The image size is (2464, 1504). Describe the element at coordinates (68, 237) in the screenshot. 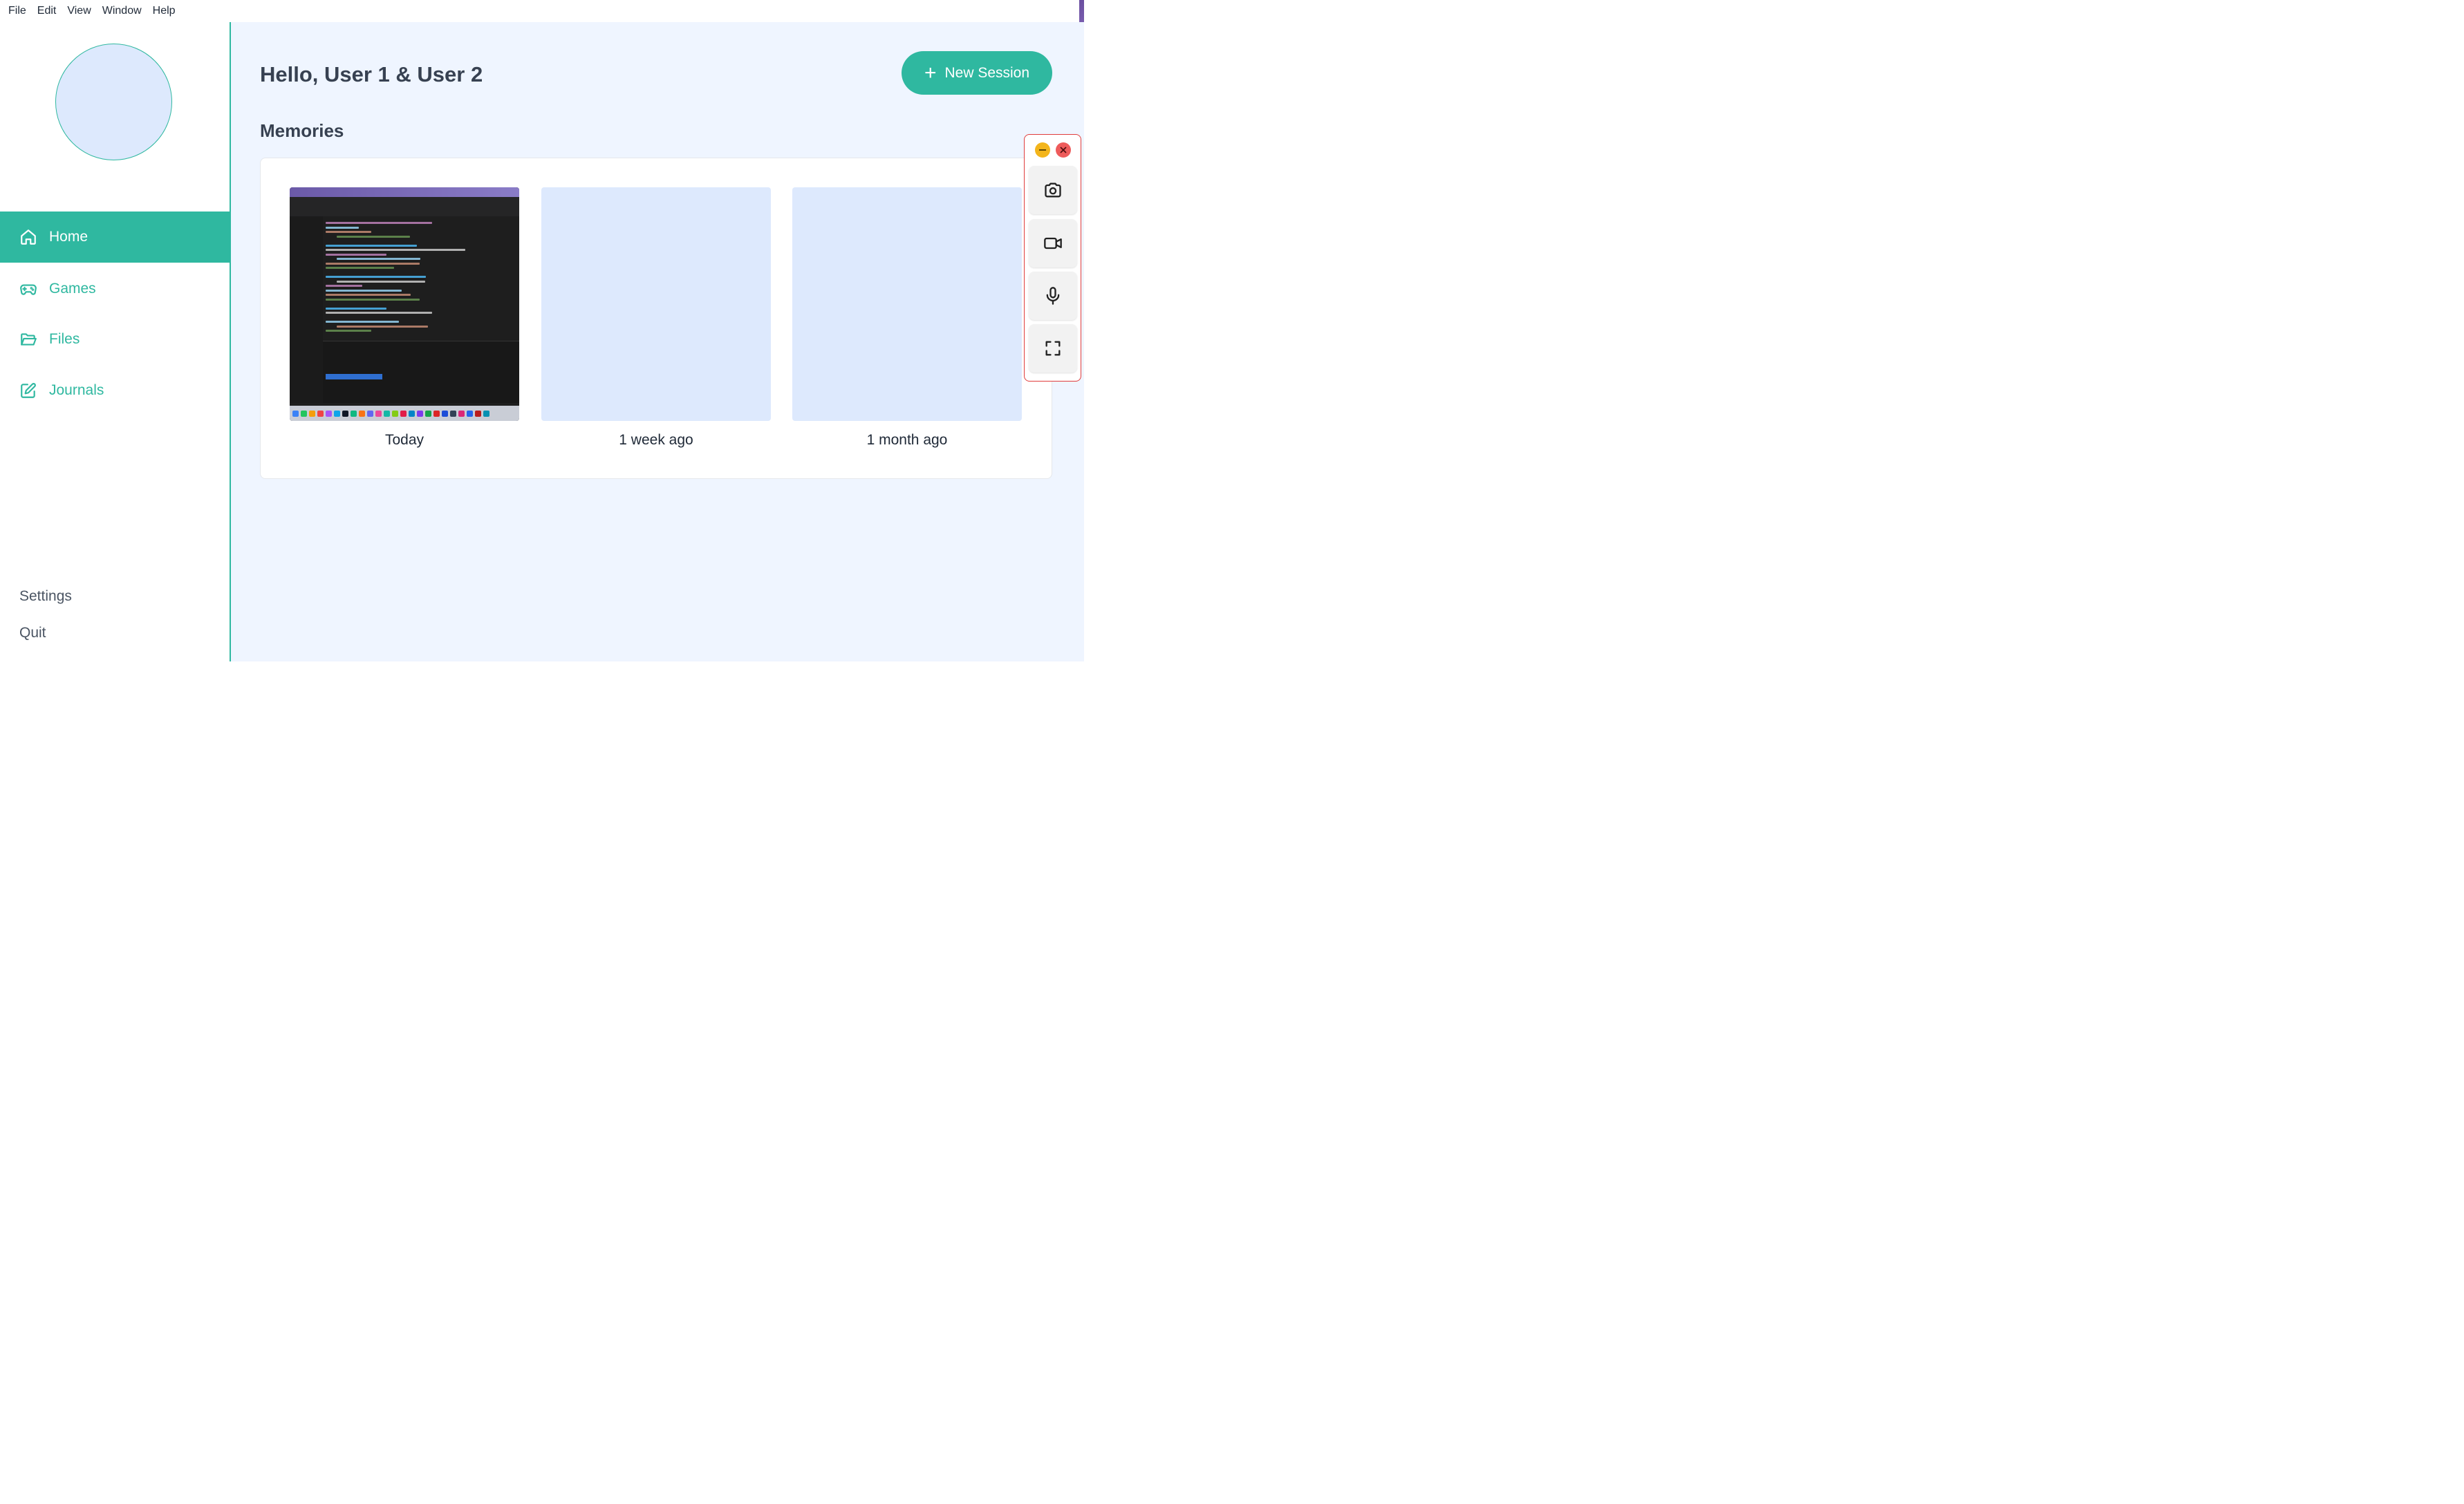

I see `sidebar-item-label: Home` at that location.